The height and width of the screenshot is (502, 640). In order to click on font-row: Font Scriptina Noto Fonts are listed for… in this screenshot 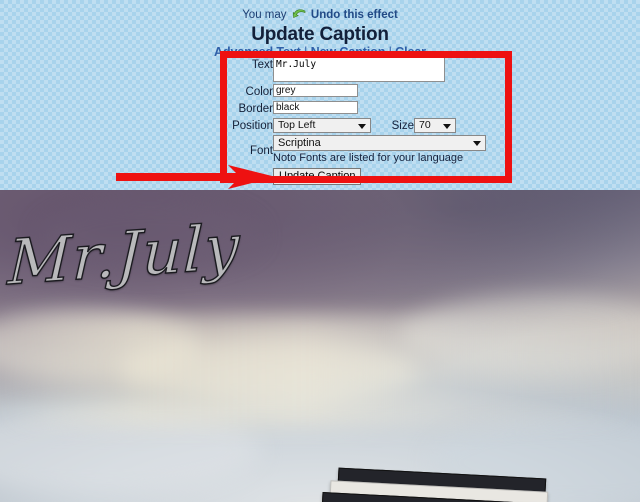, I will do `click(368, 150)`.